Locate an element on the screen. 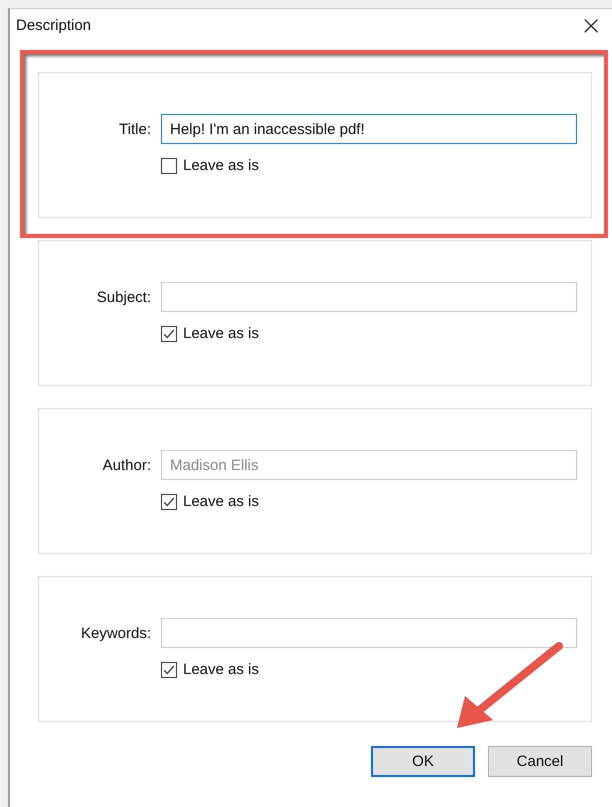  field-label: Subject: is located at coordinates (123, 297).